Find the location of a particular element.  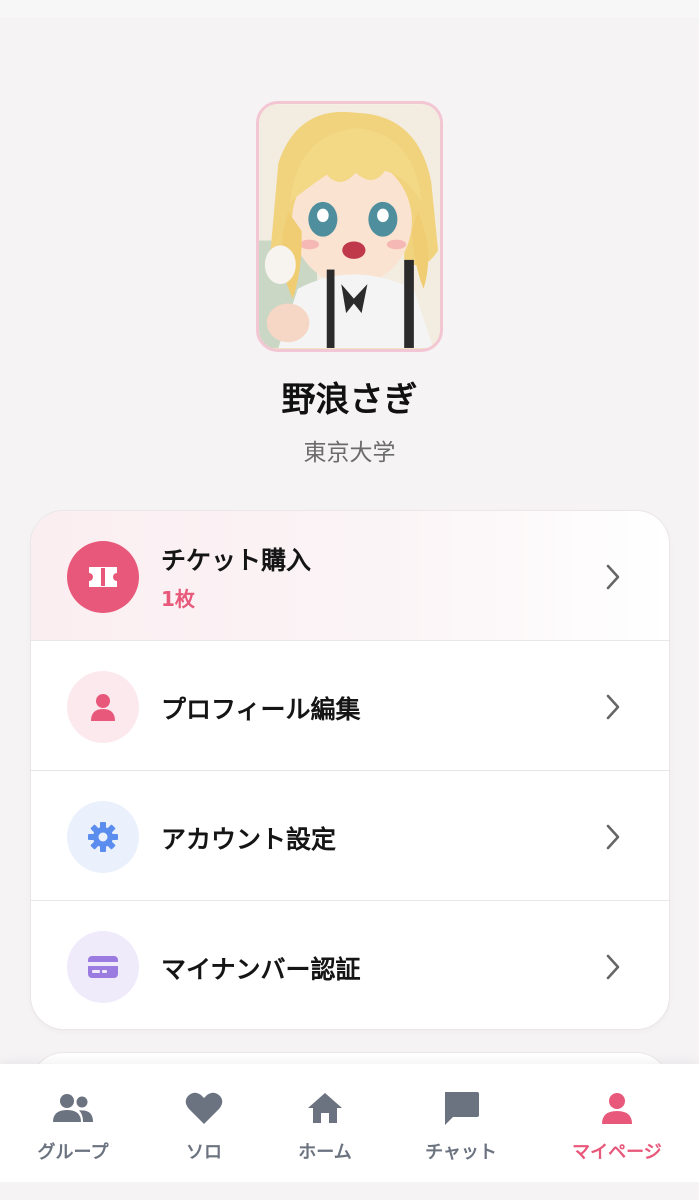

nav-label: チャット is located at coordinates (461, 1152).